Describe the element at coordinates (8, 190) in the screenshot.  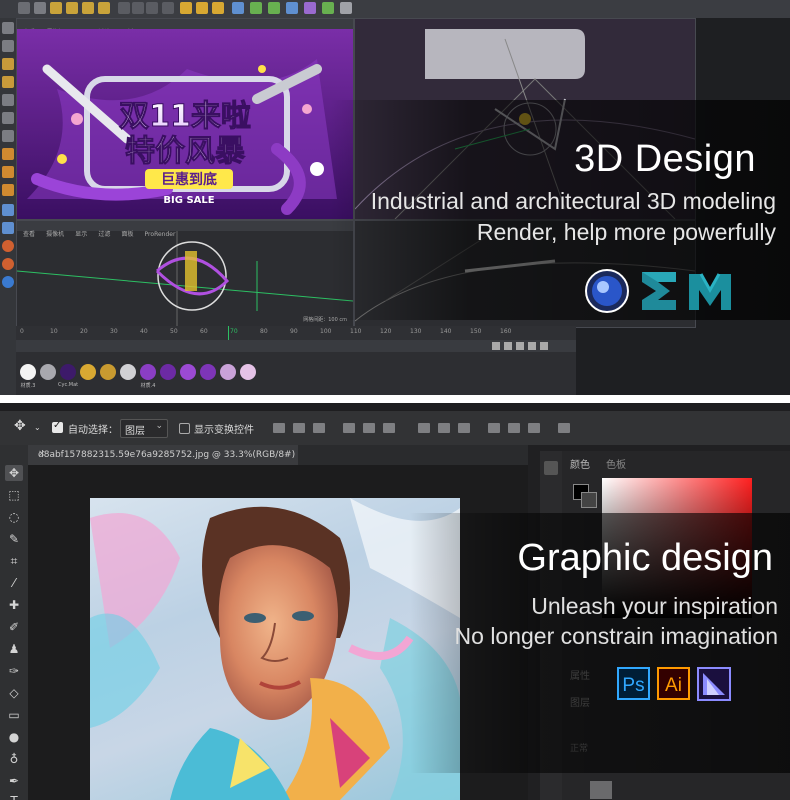
I see `snap-icon` at that location.